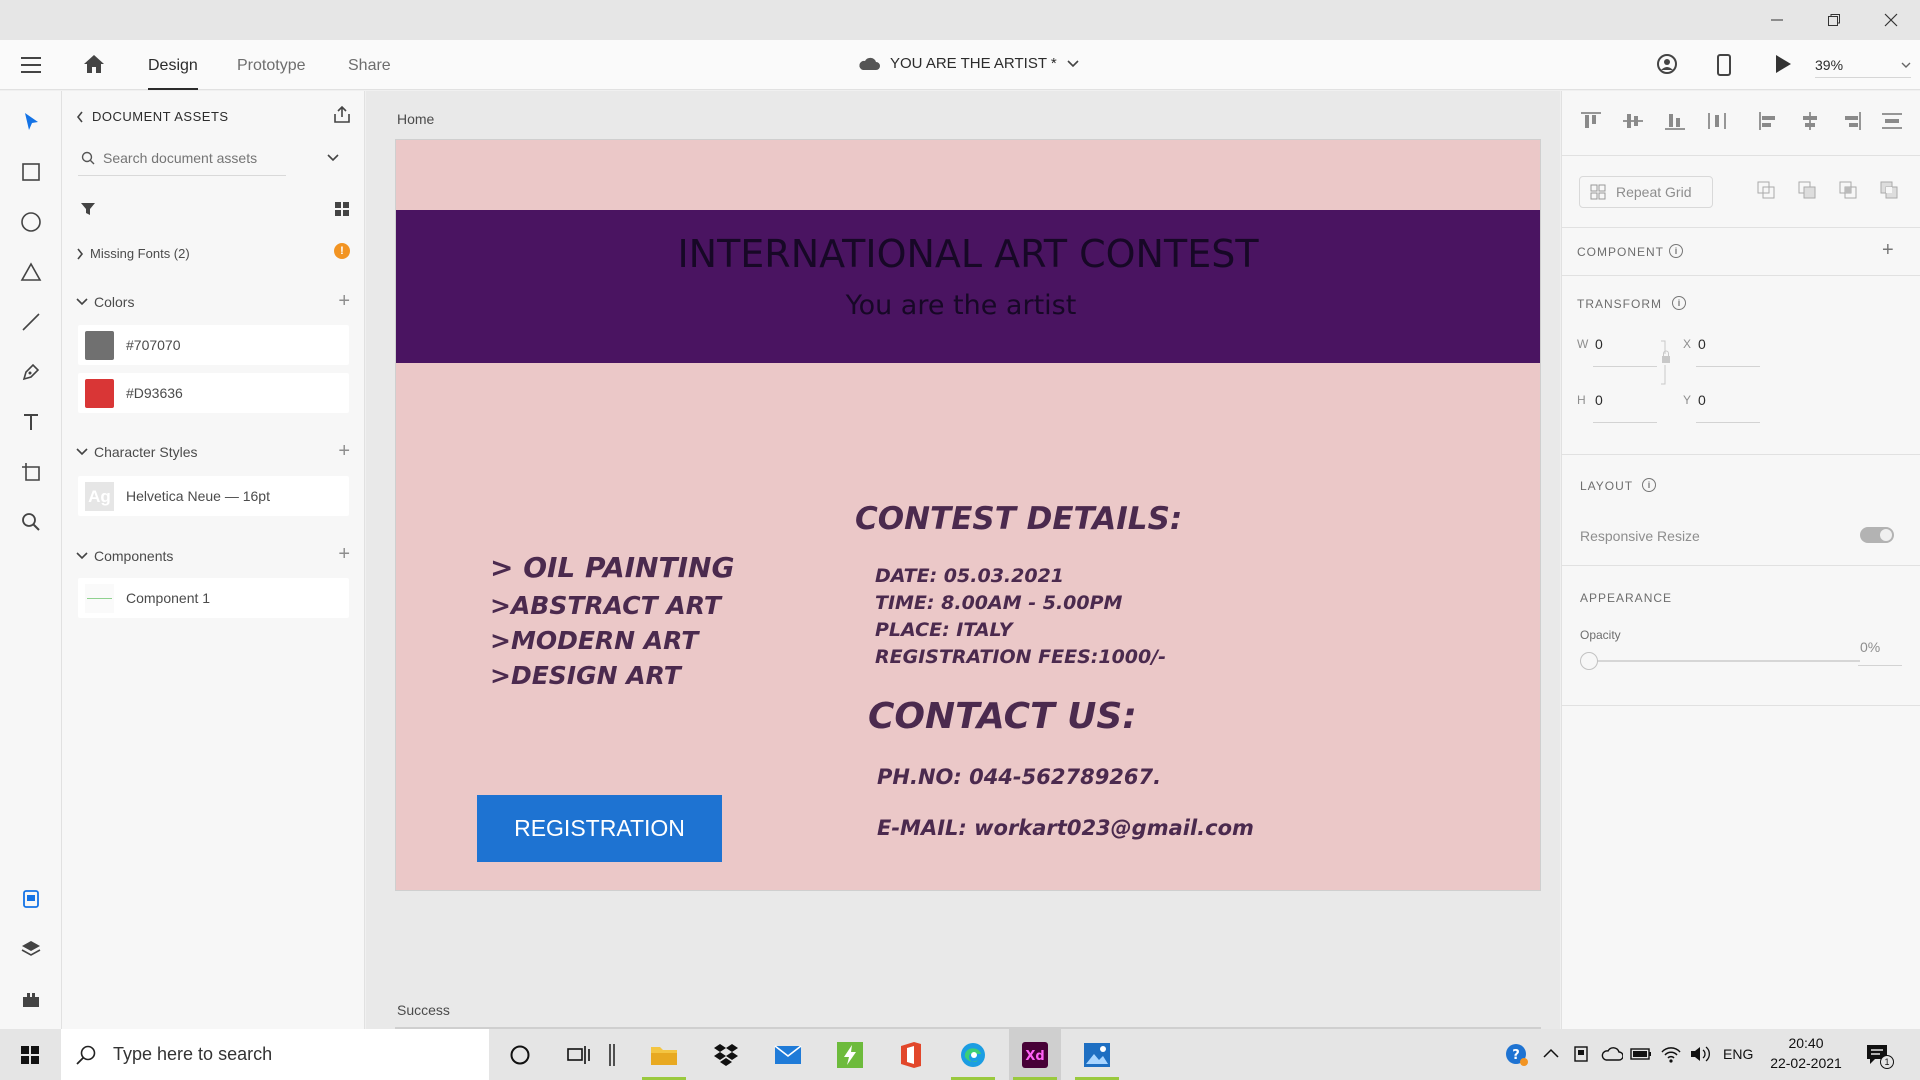 This screenshot has width=1920, height=1080. I want to click on character-style-item: Ag Helvetica Neue — 16pt, so click(213, 496).